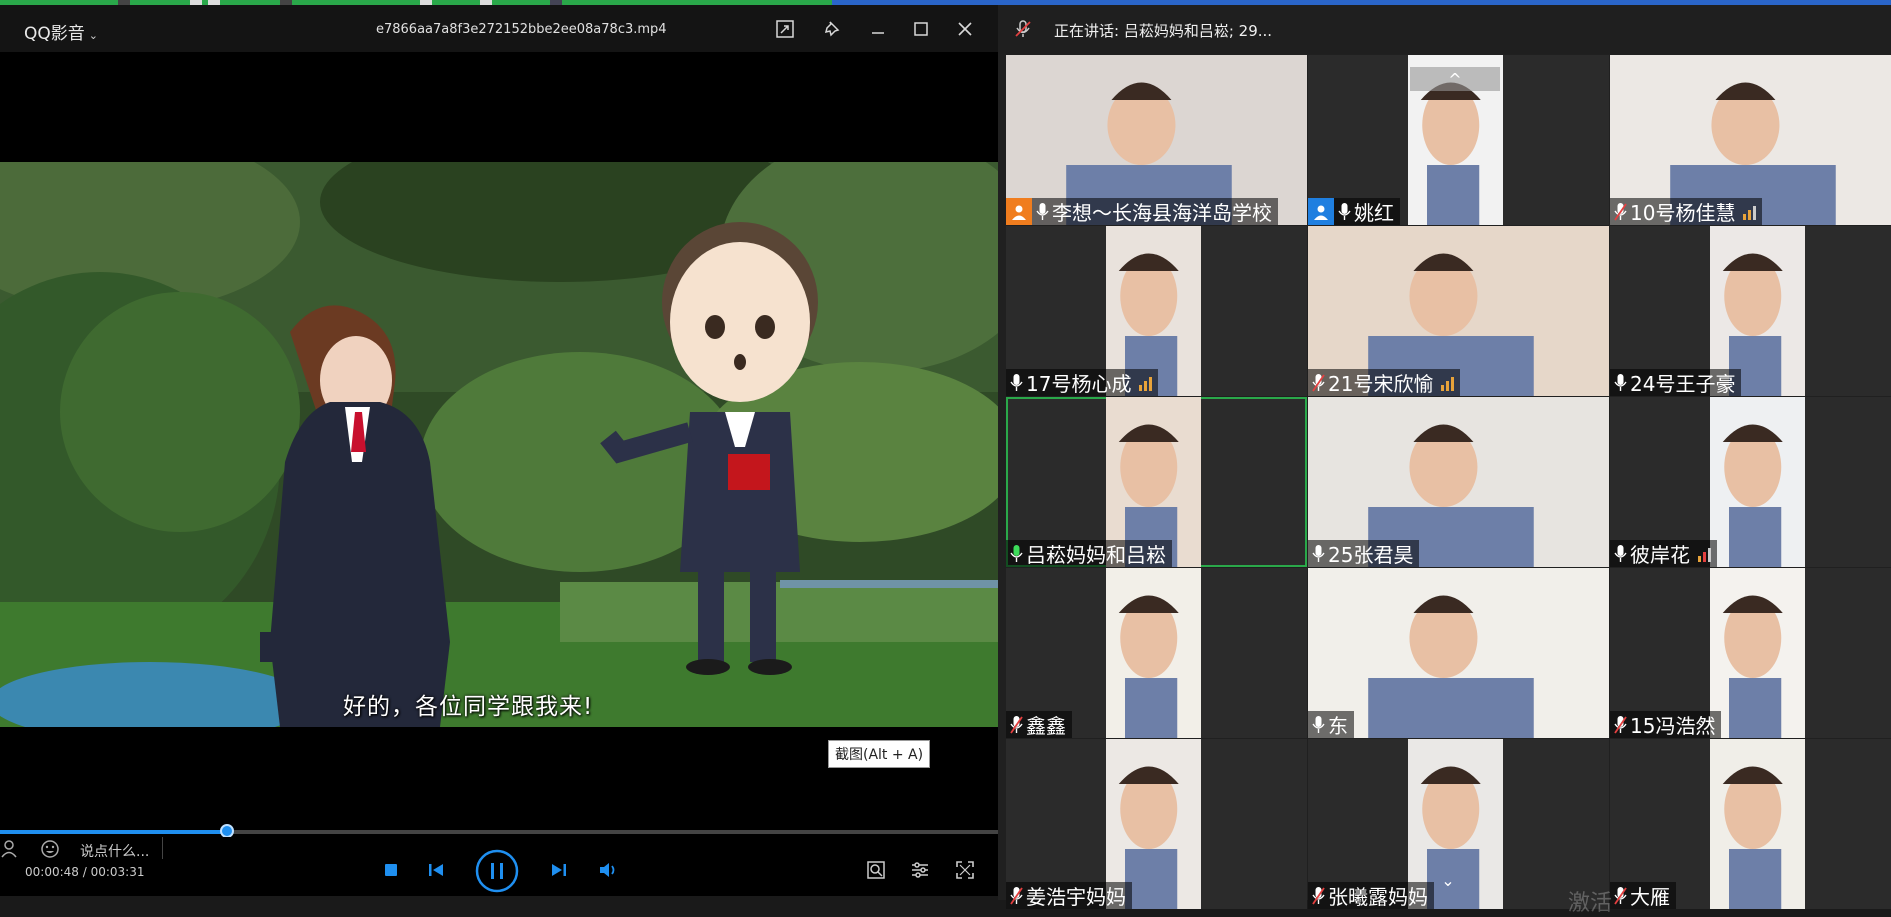 The image size is (1891, 917). What do you see at coordinates (1321, 211) in the screenshot?
I see `cohost-badge-icon` at bounding box center [1321, 211].